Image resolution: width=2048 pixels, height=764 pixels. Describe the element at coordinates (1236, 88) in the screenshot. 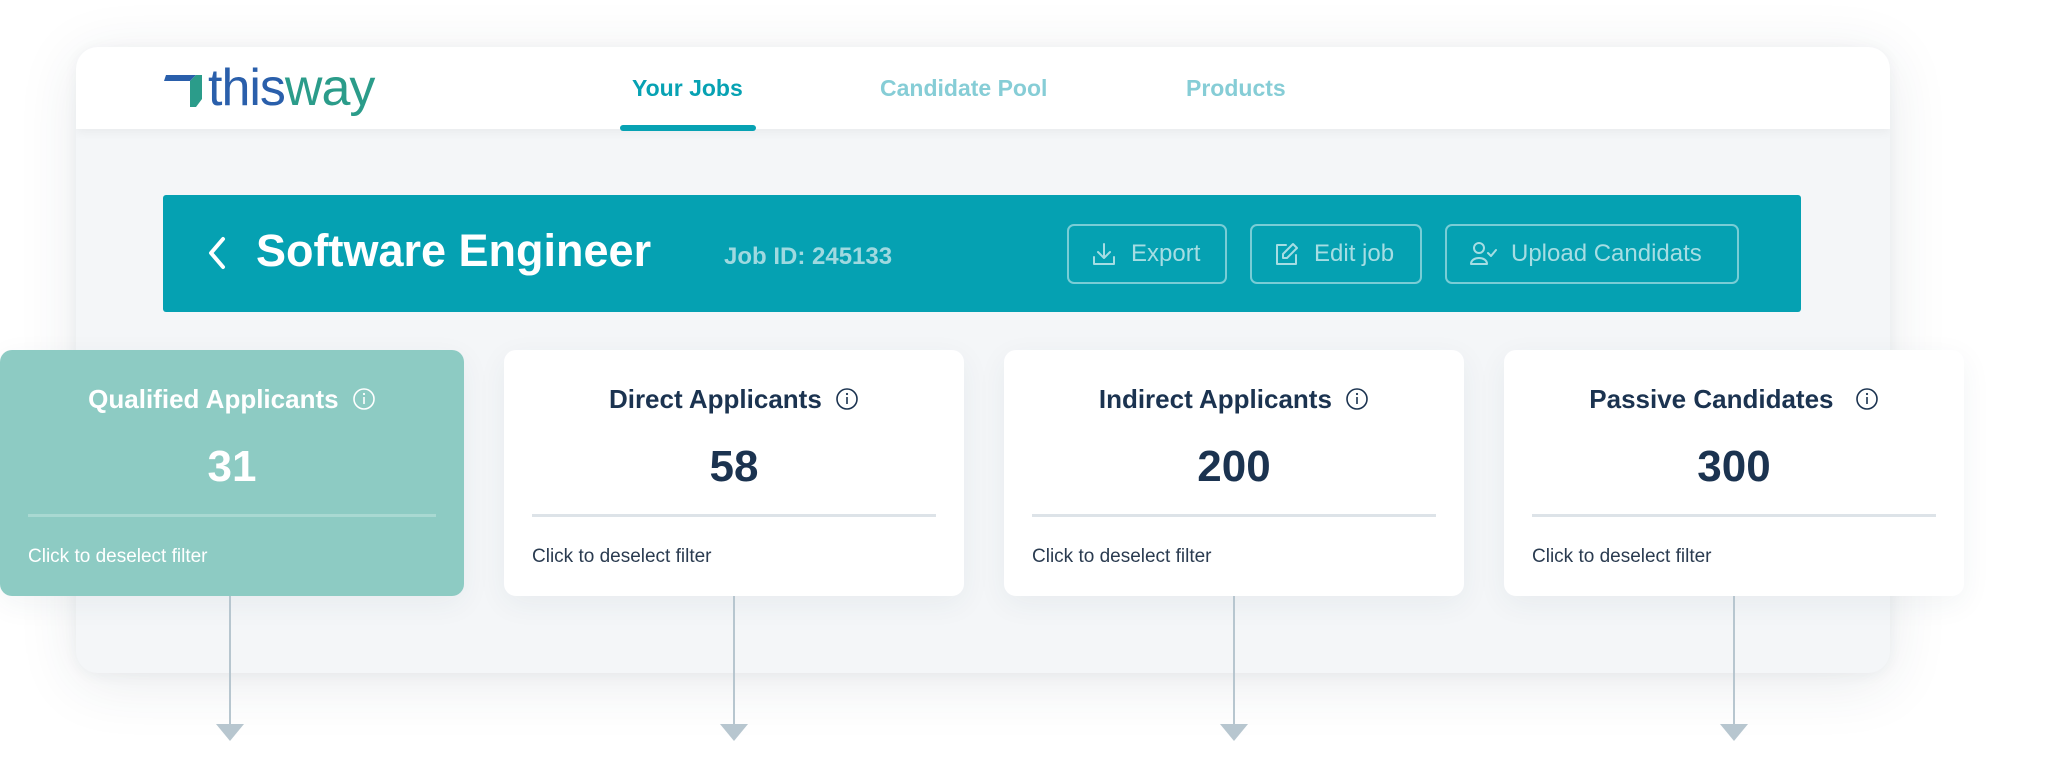

I see `tab-products: Products` at that location.